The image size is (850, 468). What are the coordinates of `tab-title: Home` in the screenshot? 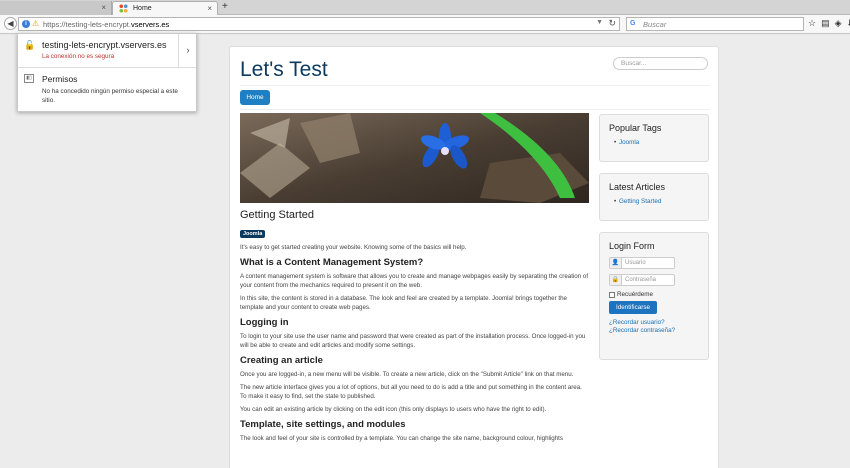 It's located at (142, 8).